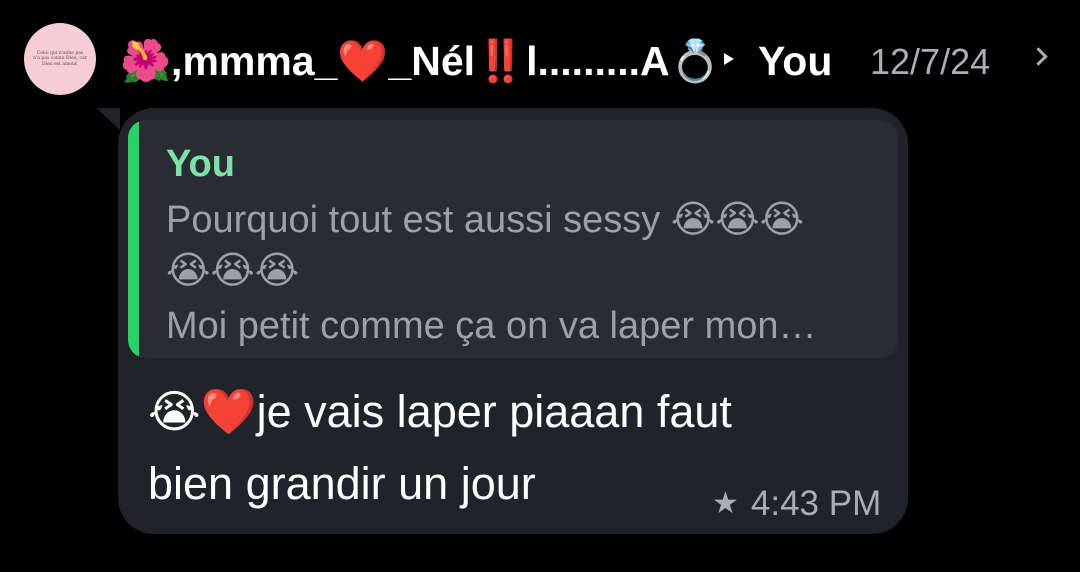  I want to click on message-text-line-2: bien grandir un jour, so click(342, 483).